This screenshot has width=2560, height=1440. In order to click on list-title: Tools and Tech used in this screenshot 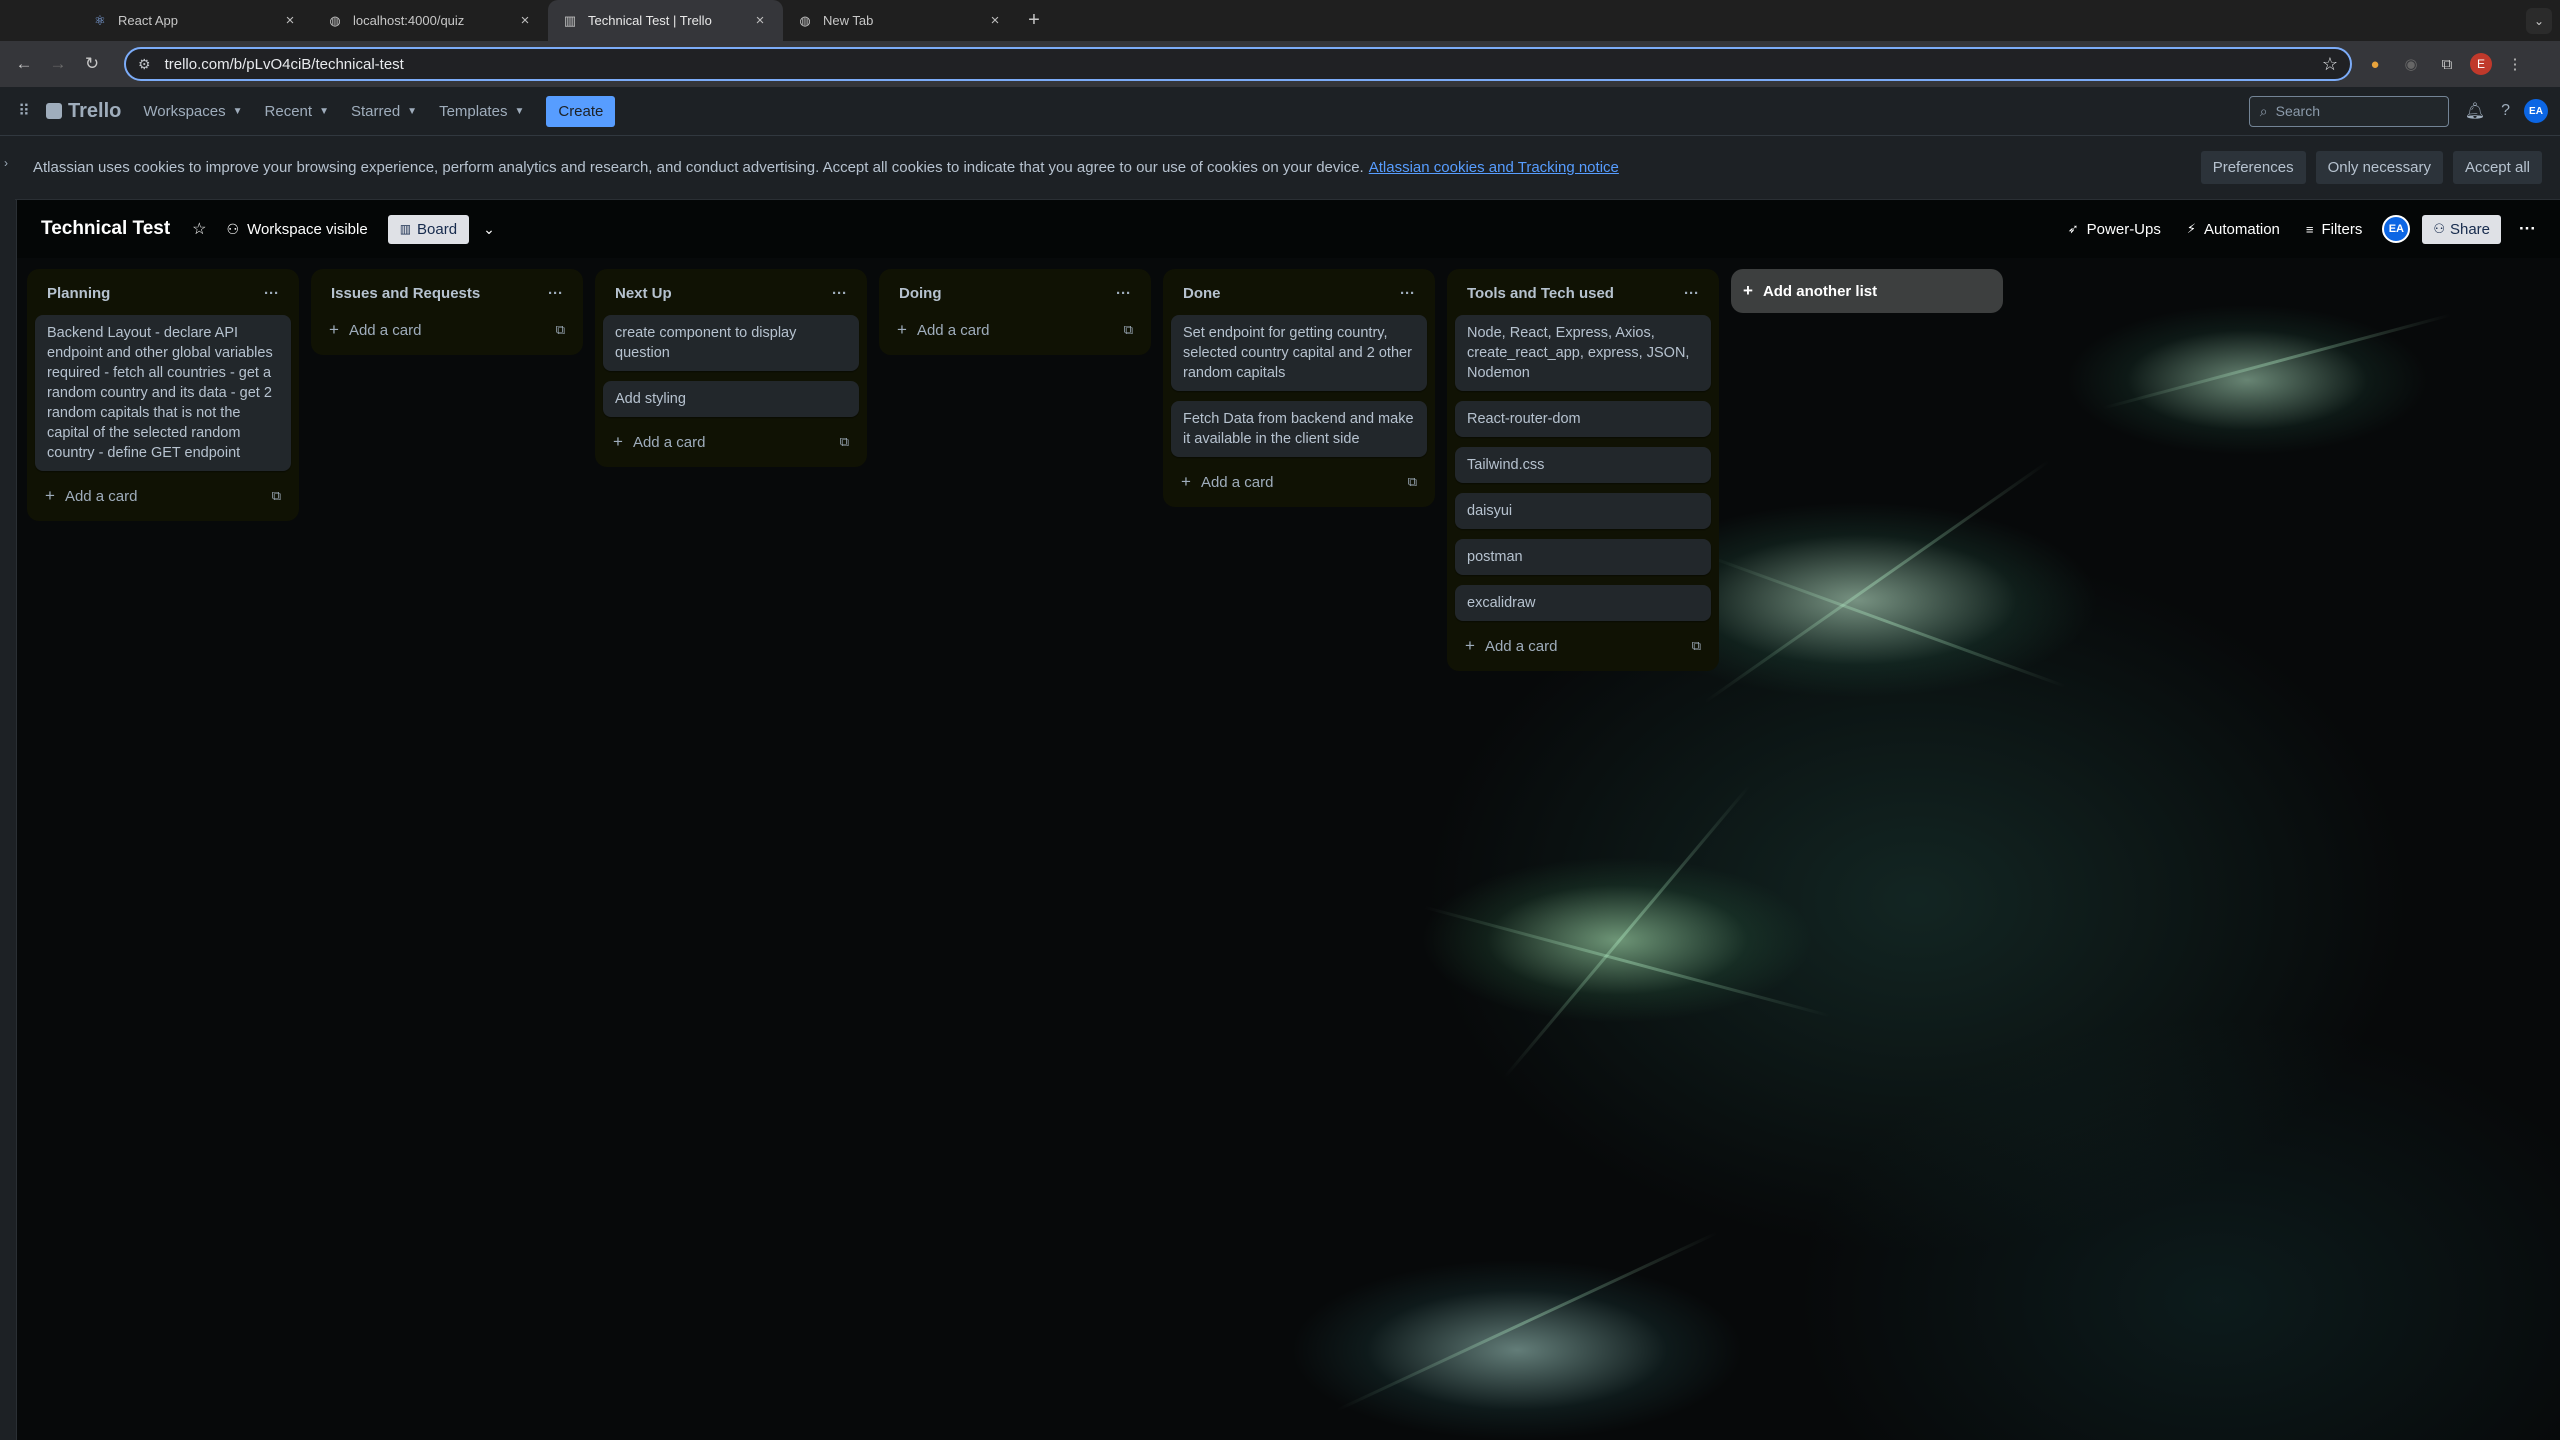, I will do `click(1575, 293)`.